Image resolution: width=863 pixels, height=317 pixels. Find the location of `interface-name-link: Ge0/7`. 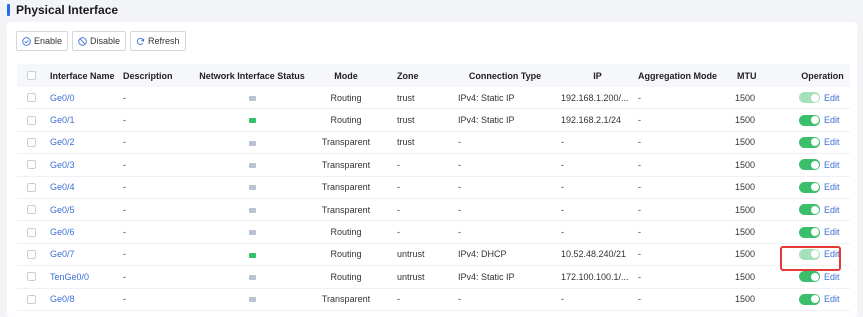

interface-name-link: Ge0/7 is located at coordinates (86, 254).